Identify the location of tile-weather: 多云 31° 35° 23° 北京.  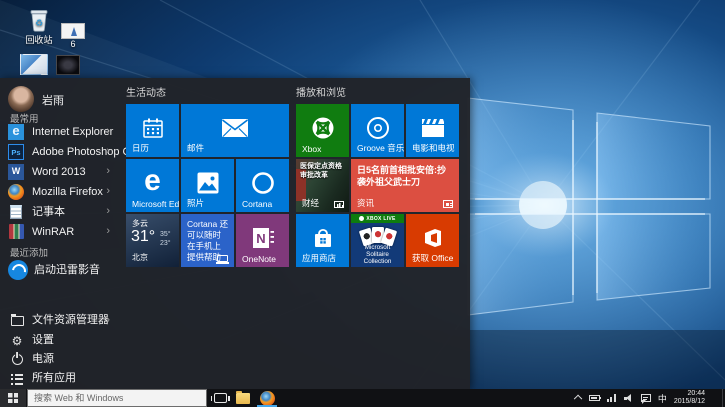
(152, 240).